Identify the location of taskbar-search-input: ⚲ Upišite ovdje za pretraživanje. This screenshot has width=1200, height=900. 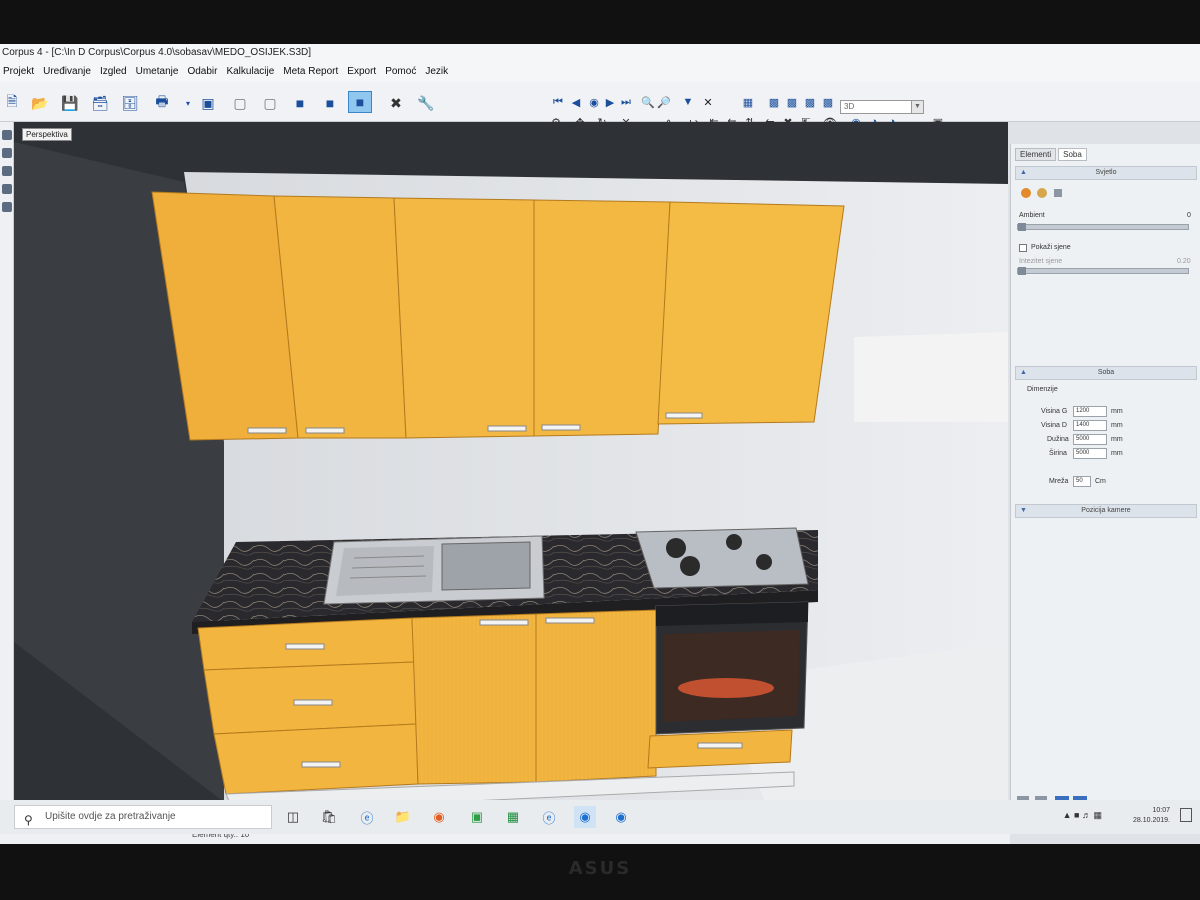
(143, 817).